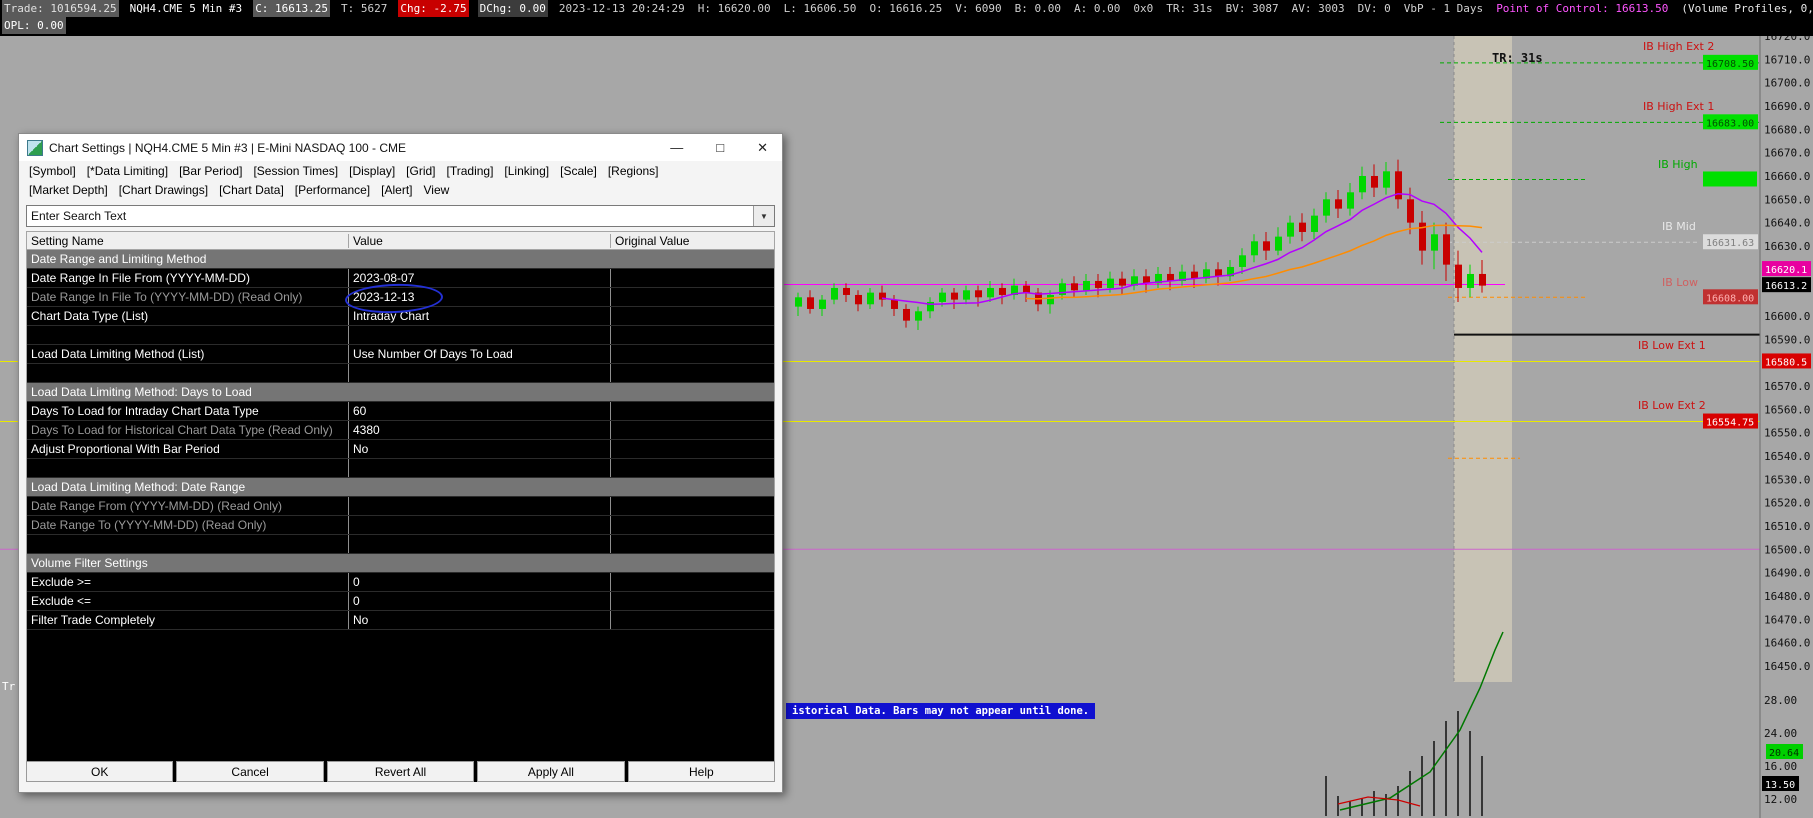  What do you see at coordinates (400, 563) in the screenshot?
I see `section-header-row: Volume Filter Settings` at bounding box center [400, 563].